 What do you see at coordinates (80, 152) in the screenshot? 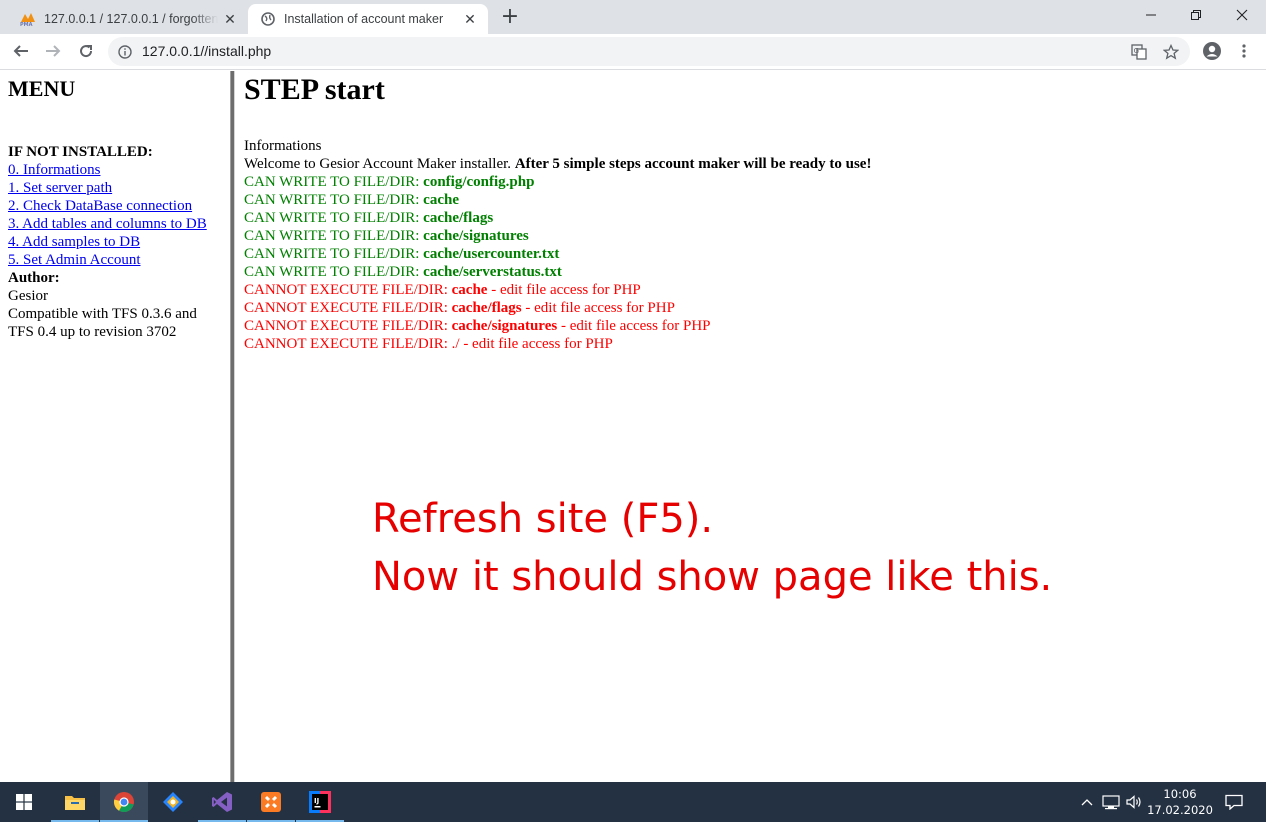
I see `install-label: IF NOT INSTALLED:` at bounding box center [80, 152].